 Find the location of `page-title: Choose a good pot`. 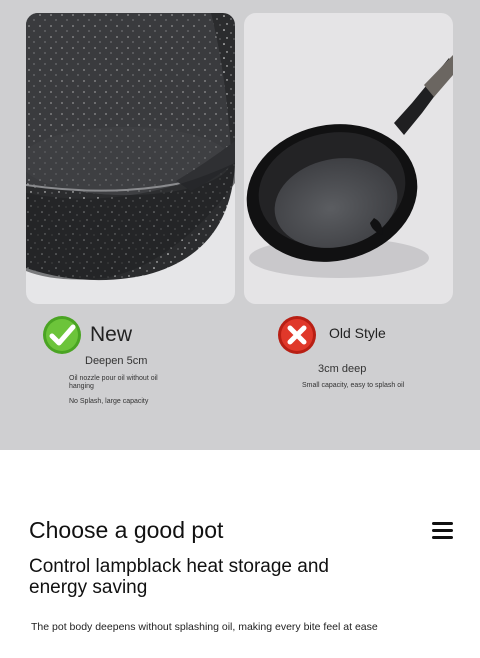

page-title: Choose a good pot is located at coordinates (126, 530).